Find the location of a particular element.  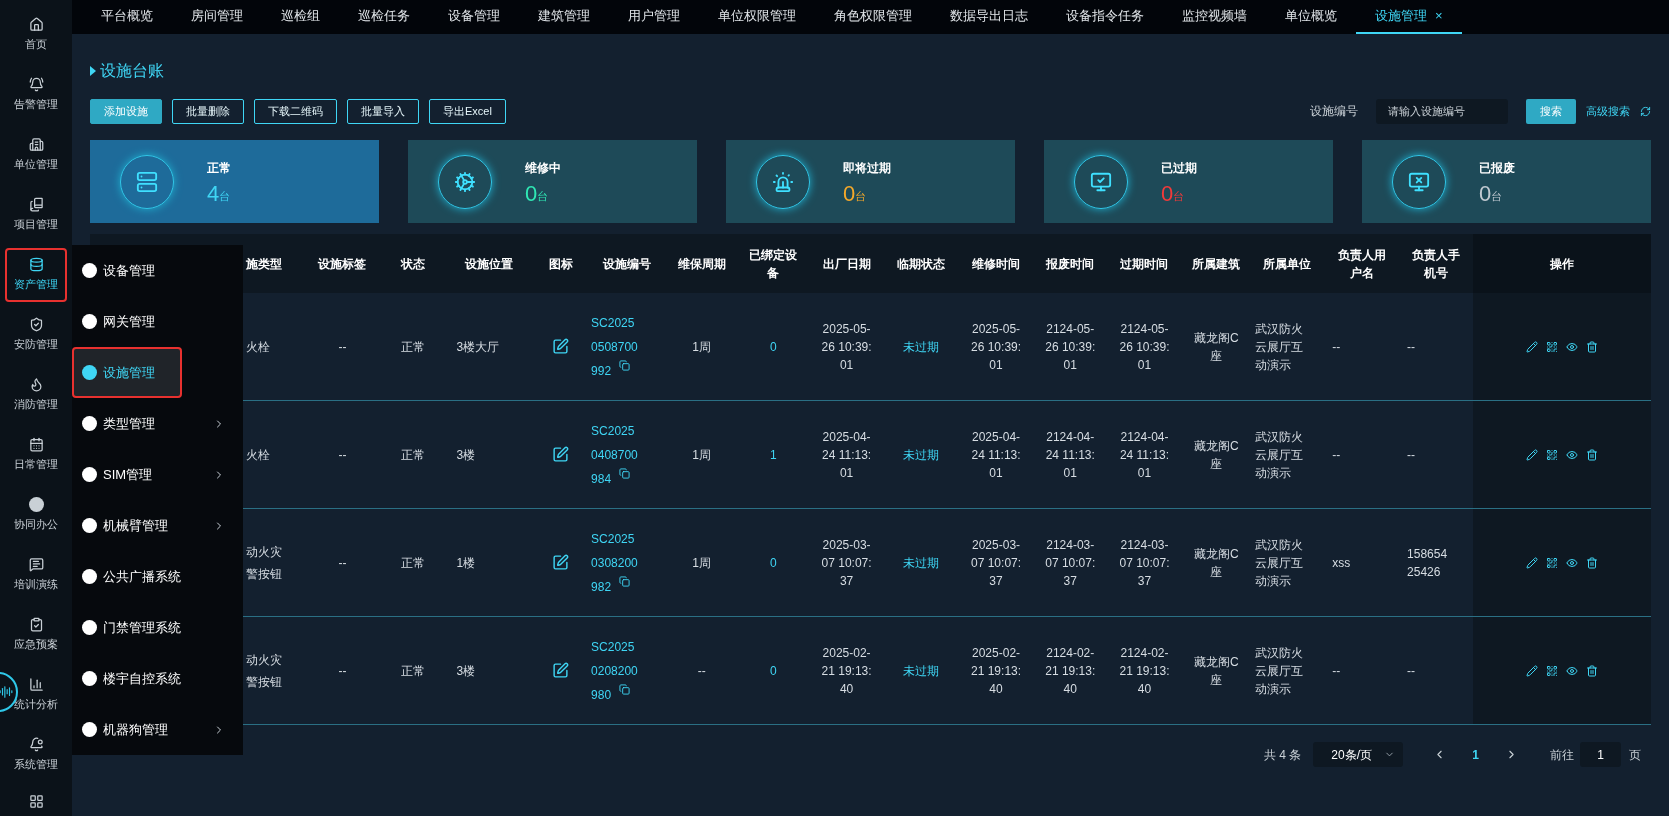

tab: 单位权限管理 is located at coordinates (757, 17).